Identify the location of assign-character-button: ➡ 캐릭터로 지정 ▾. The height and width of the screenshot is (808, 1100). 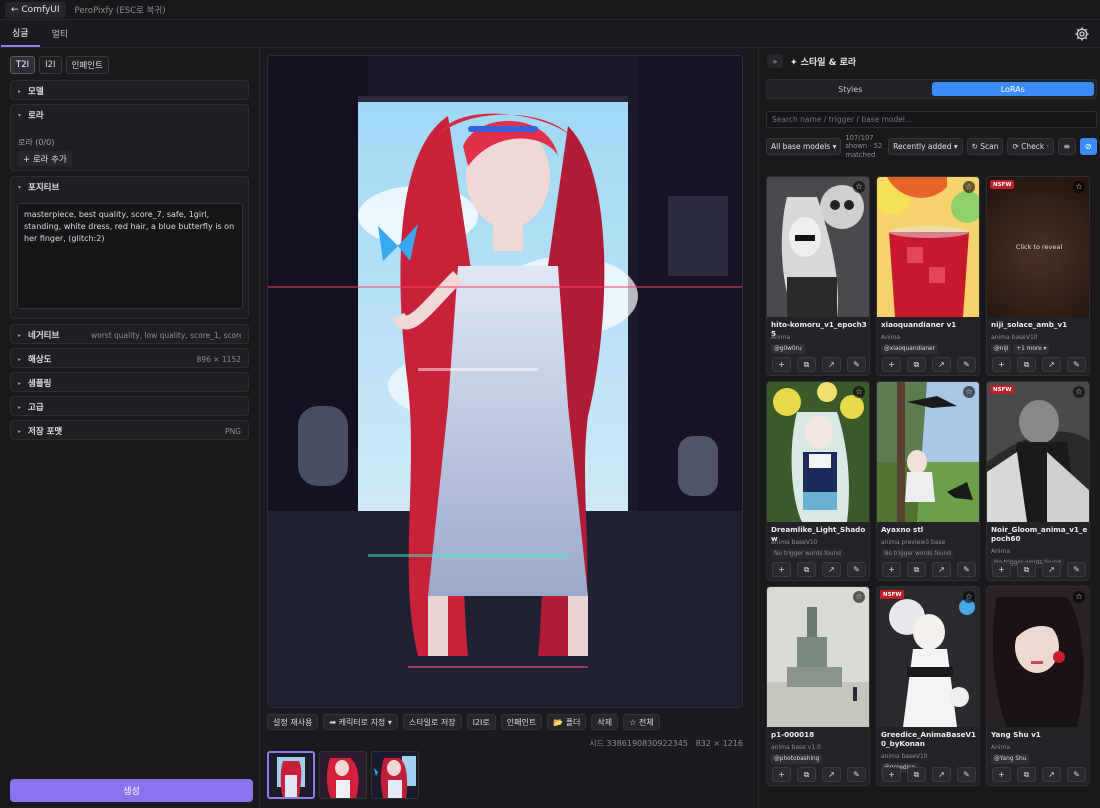
(360, 722).